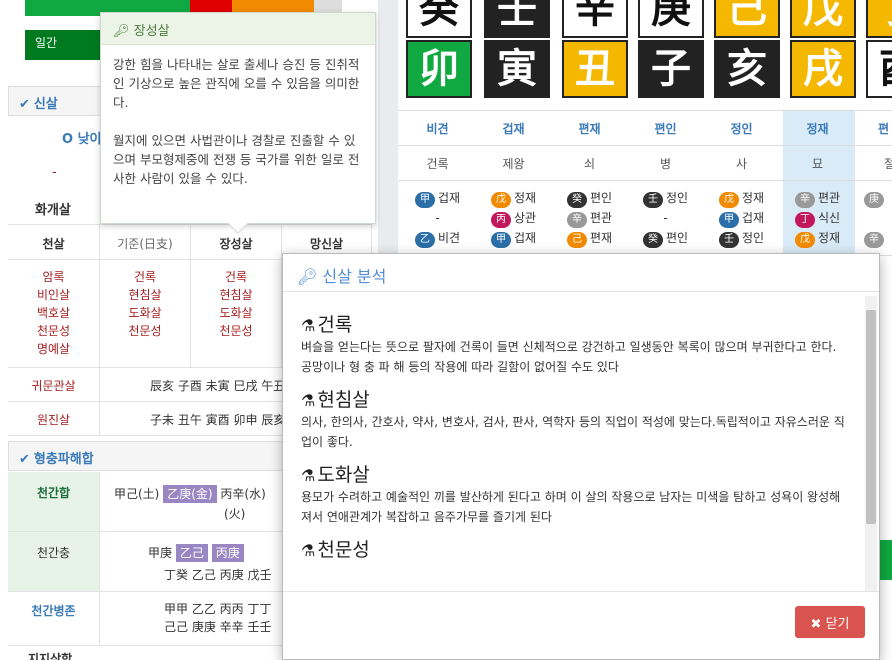  I want to click on hidden-stem-dot: 丁, so click(804, 220).